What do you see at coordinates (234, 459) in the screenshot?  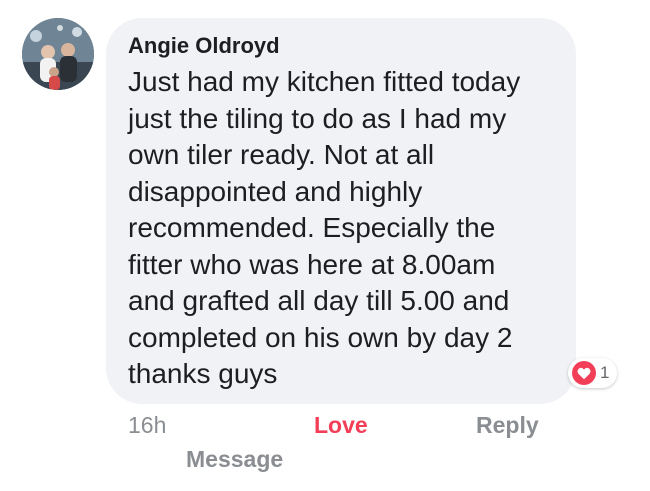 I see `message-button: Message` at bounding box center [234, 459].